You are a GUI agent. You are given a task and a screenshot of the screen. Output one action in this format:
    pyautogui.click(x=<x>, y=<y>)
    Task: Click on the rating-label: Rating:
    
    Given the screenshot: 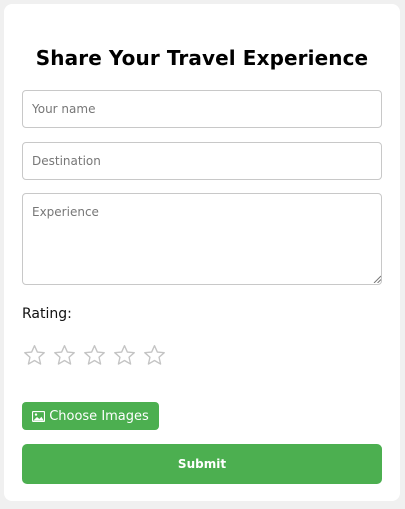 What is the action you would take?
    pyautogui.click(x=47, y=314)
    